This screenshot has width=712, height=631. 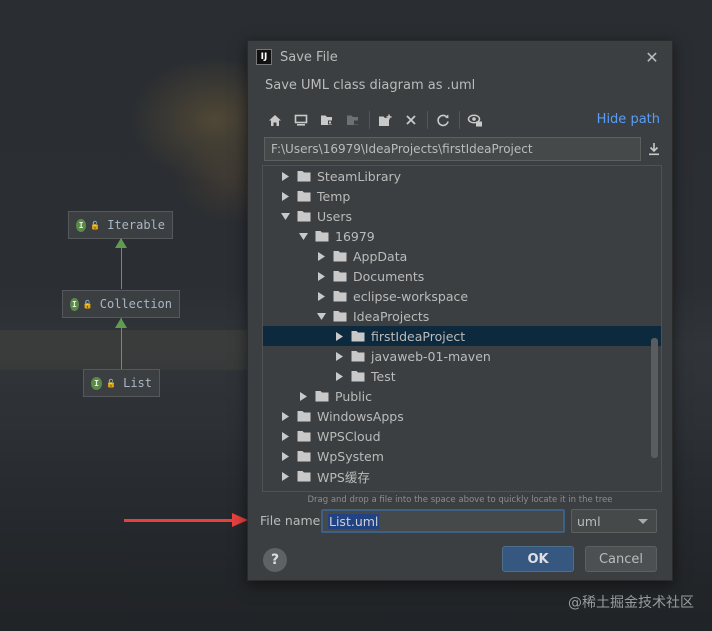 What do you see at coordinates (385, 120) in the screenshot?
I see `new-folder-icon` at bounding box center [385, 120].